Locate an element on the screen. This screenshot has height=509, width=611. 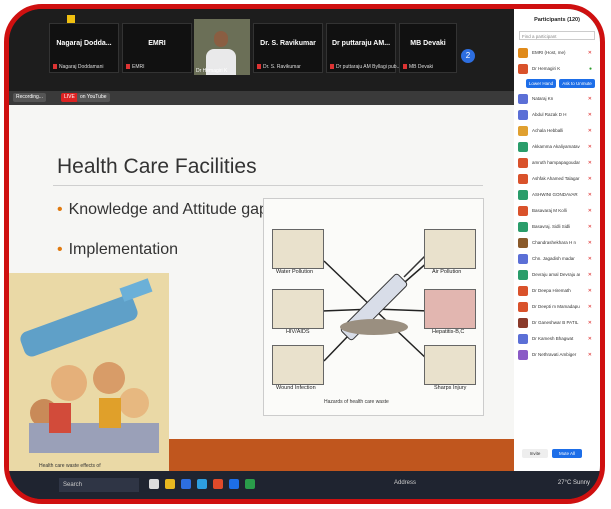
participant-row: Dr Hemagiri K ● is located at coordinates (558, 69).